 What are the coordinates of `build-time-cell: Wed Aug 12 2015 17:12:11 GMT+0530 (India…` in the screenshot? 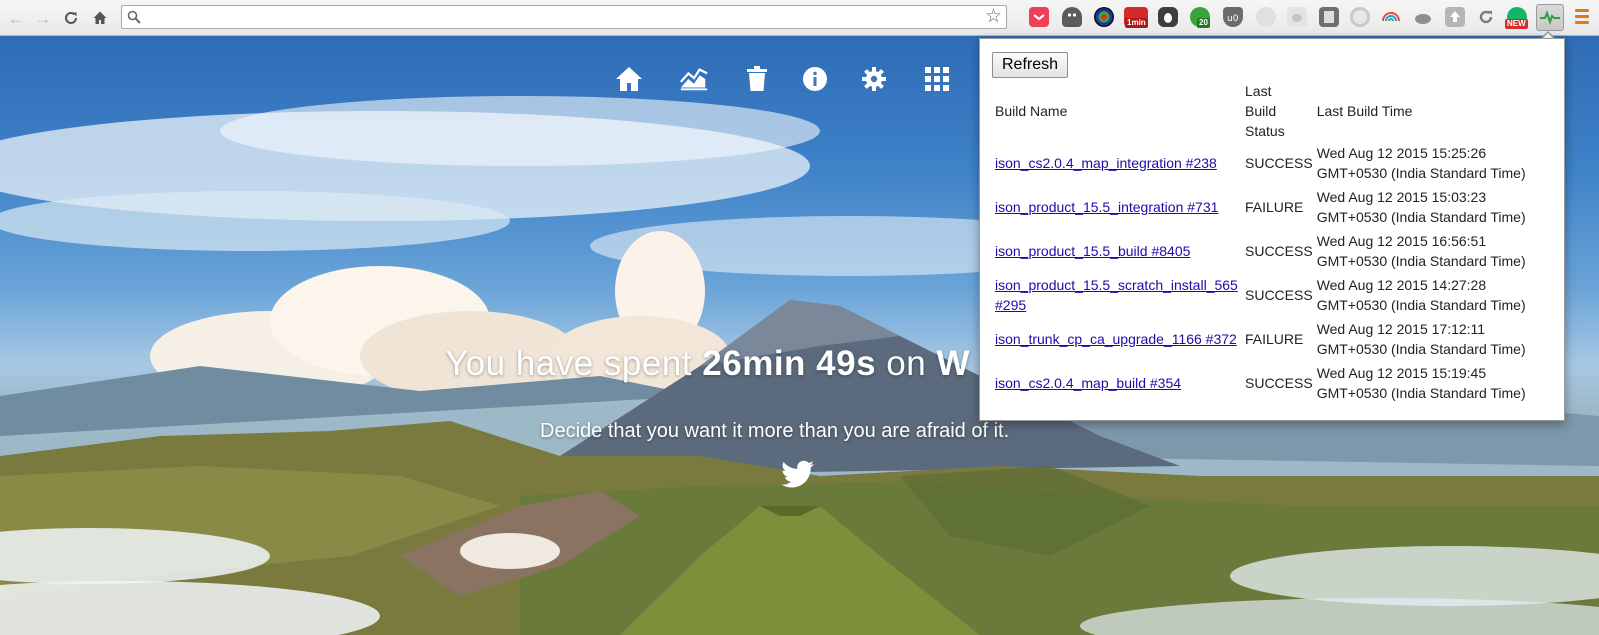 It's located at (1421, 339).